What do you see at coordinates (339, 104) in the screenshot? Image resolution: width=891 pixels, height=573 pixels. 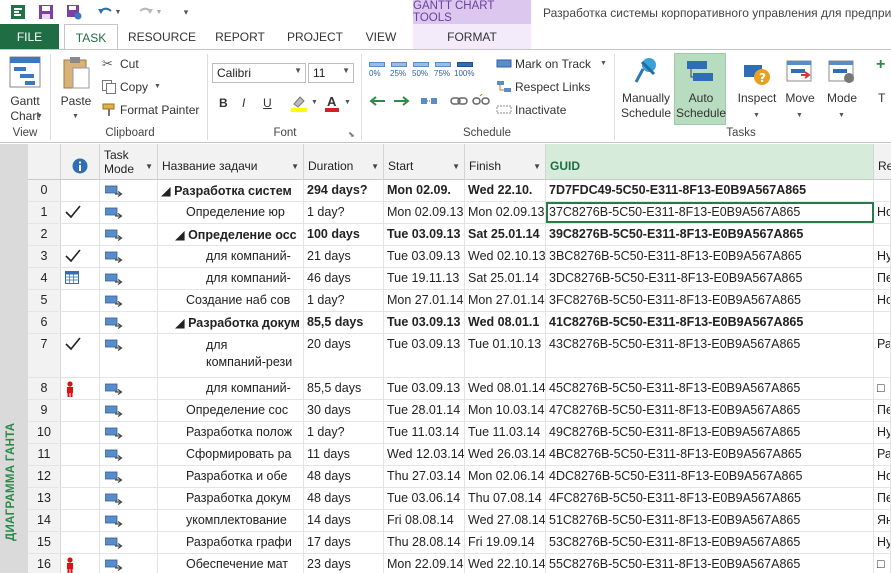 I see `font-color-button: A ▼` at bounding box center [339, 104].